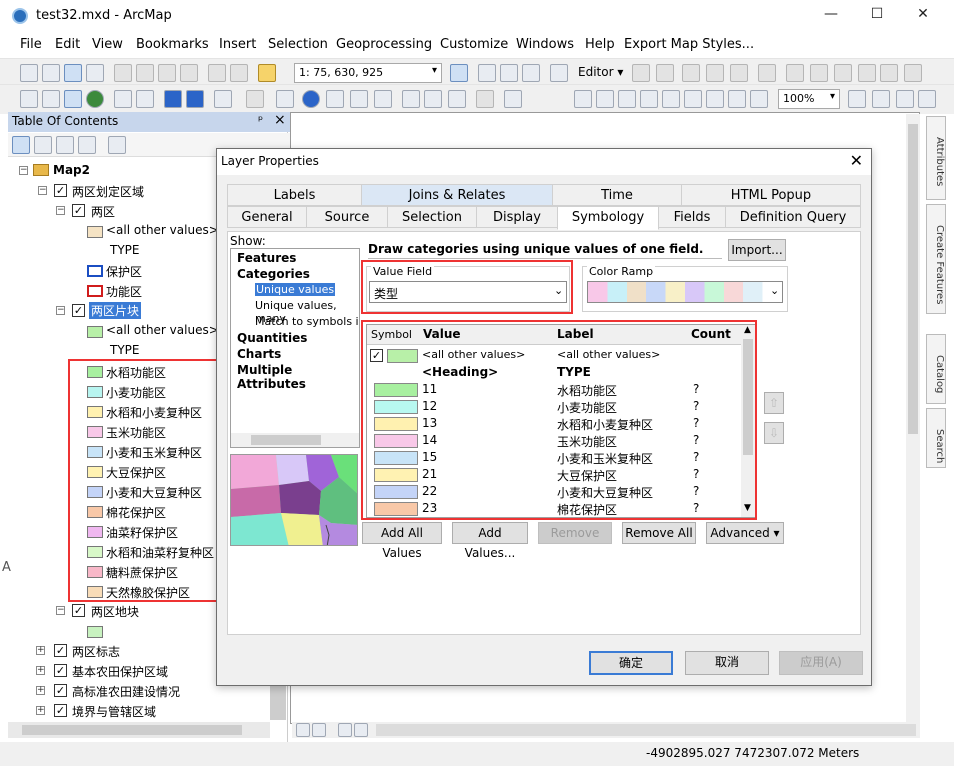  Describe the element at coordinates (117, 145) in the screenshot. I see `options-icon` at that location.